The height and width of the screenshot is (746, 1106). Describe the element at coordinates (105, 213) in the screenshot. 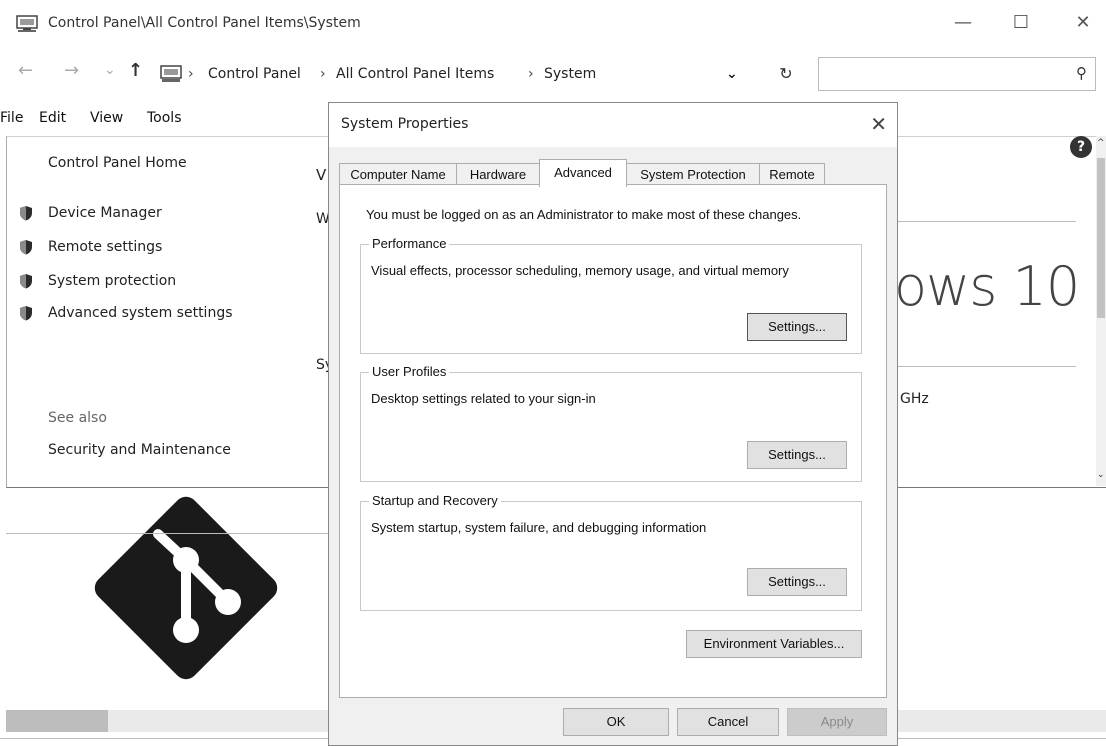

I see `sidebar-link-device-manager: Device Manager` at that location.